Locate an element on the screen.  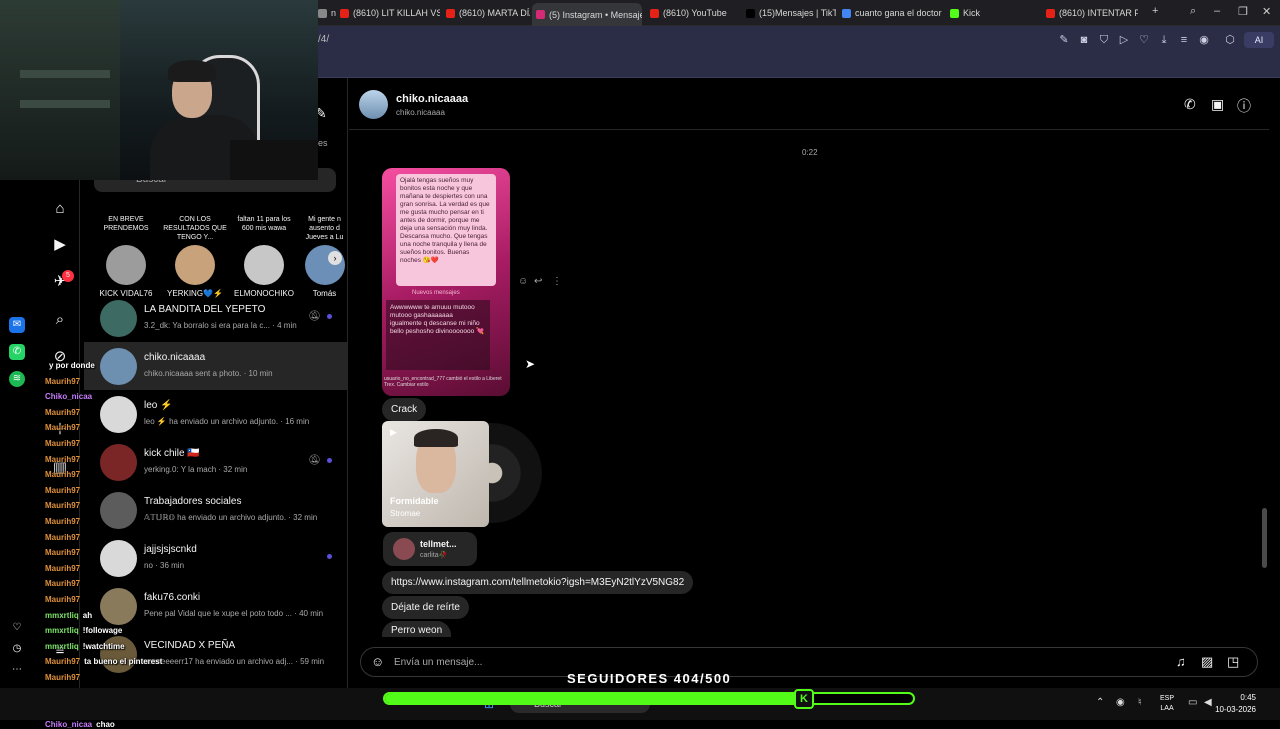
shared-profile-card: tellmet... carlita🥀 is located at coordinates (430, 549).